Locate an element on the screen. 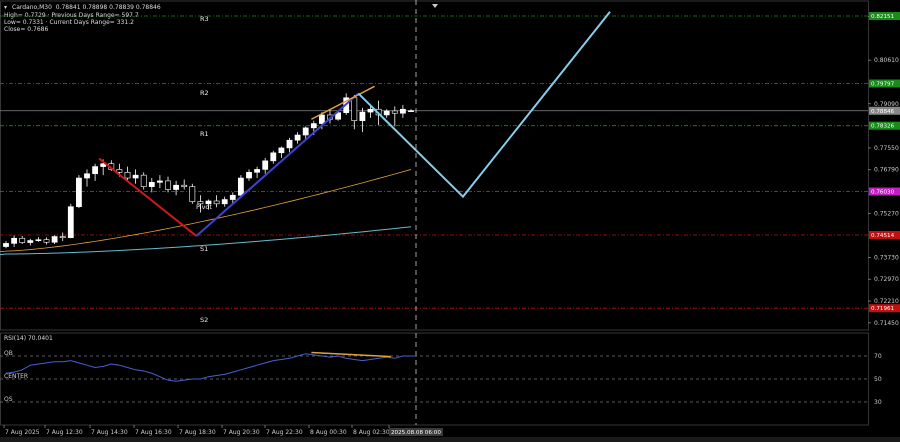 This screenshot has width=900, height=442. rsi-axis-label: 30 is located at coordinates (878, 402).